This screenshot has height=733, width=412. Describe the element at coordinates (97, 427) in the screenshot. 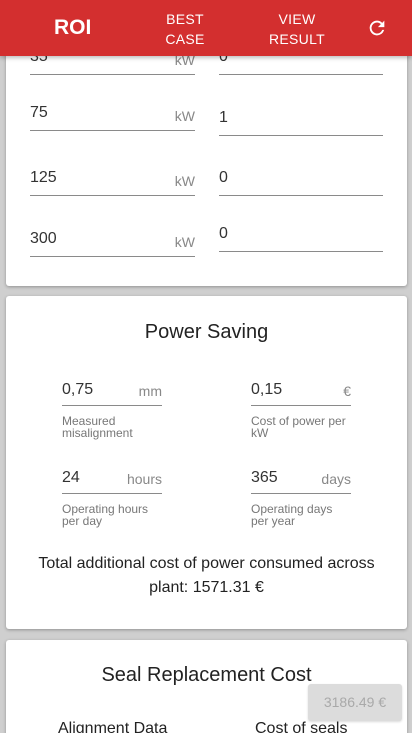

I see `misalignment-label: Measured misalignment` at that location.